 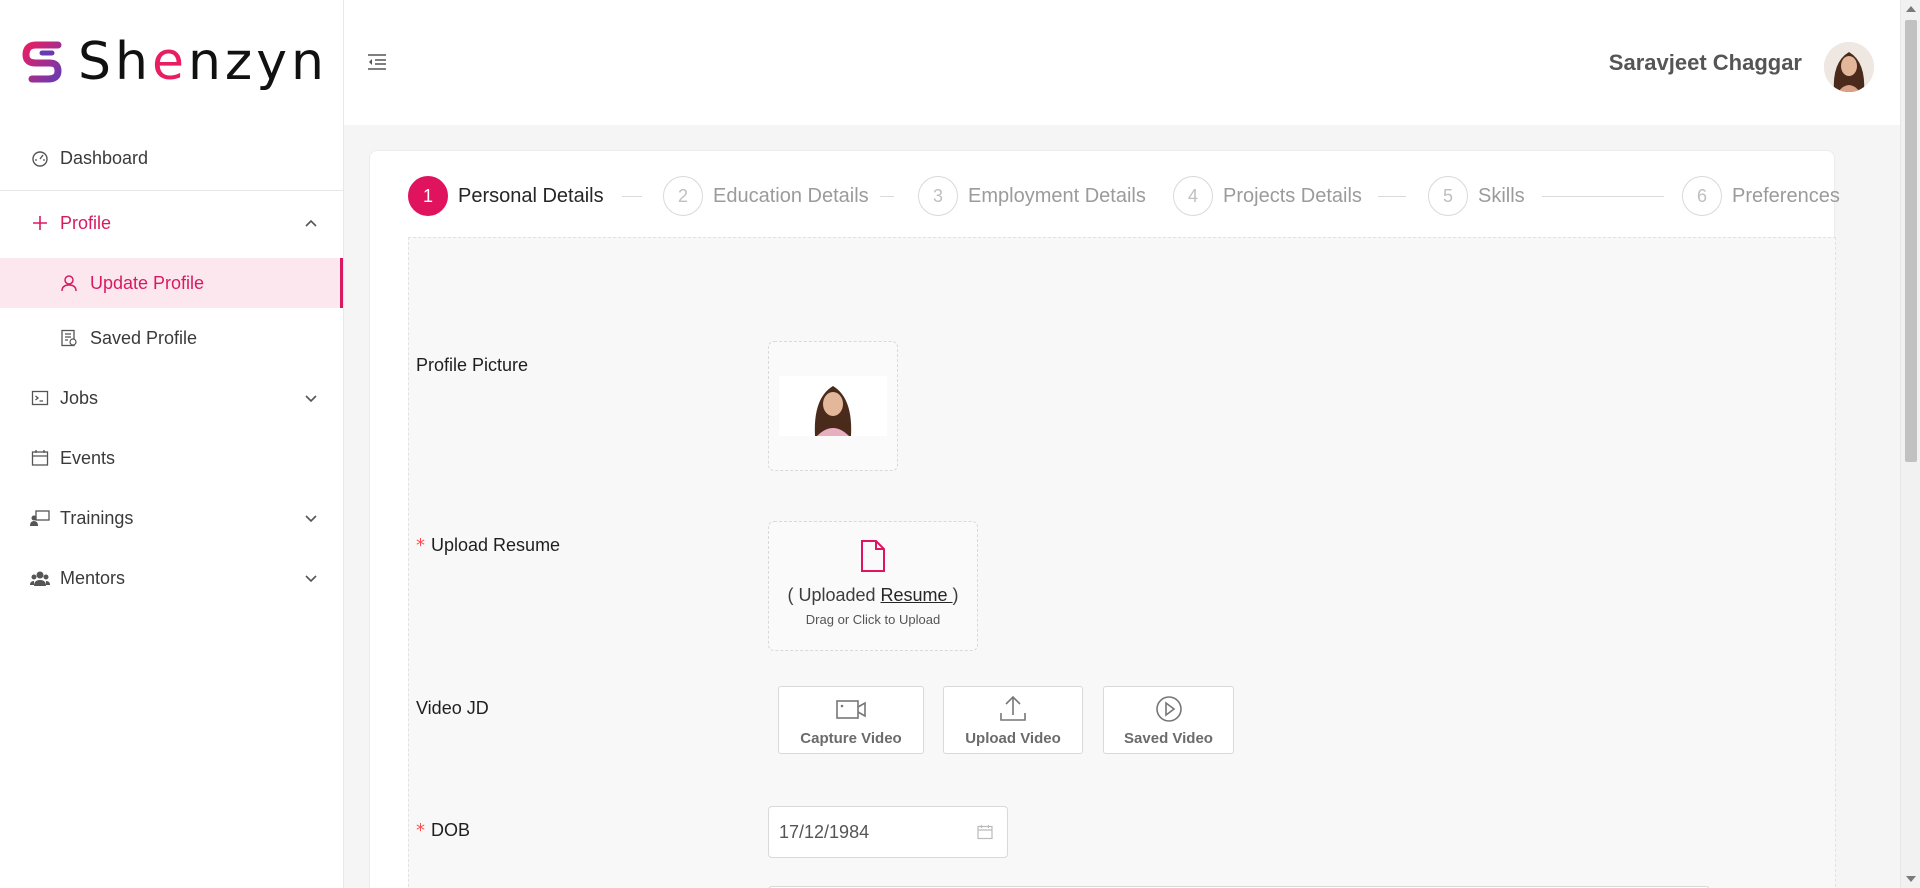 I want to click on step-title: Employment Details, so click(x=1057, y=195).